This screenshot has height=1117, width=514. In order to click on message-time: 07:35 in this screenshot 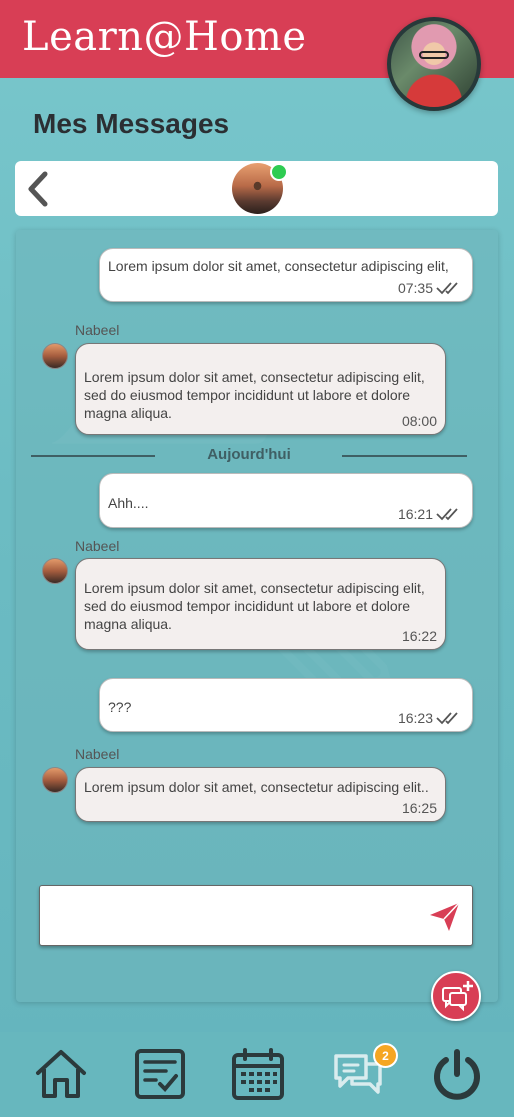, I will do `click(415, 288)`.